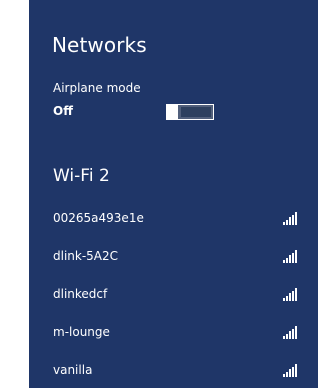 The image size is (323, 390). Describe the element at coordinates (173, 371) in the screenshot. I see `network-item: vanilla` at that location.